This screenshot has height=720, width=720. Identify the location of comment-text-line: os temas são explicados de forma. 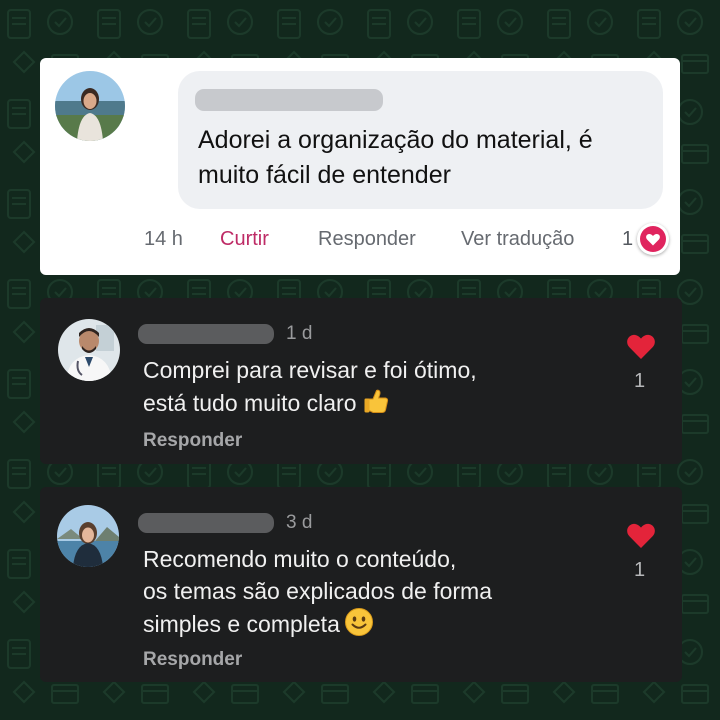
(318, 591).